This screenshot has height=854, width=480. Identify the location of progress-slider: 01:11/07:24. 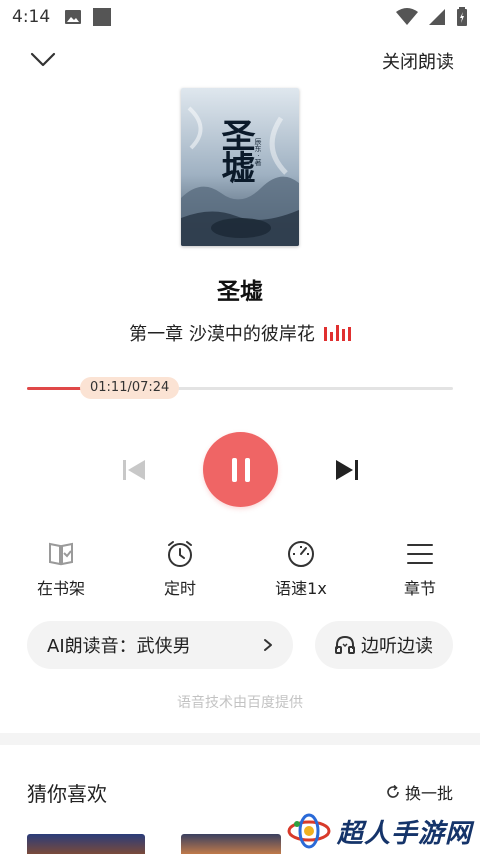
(240, 389).